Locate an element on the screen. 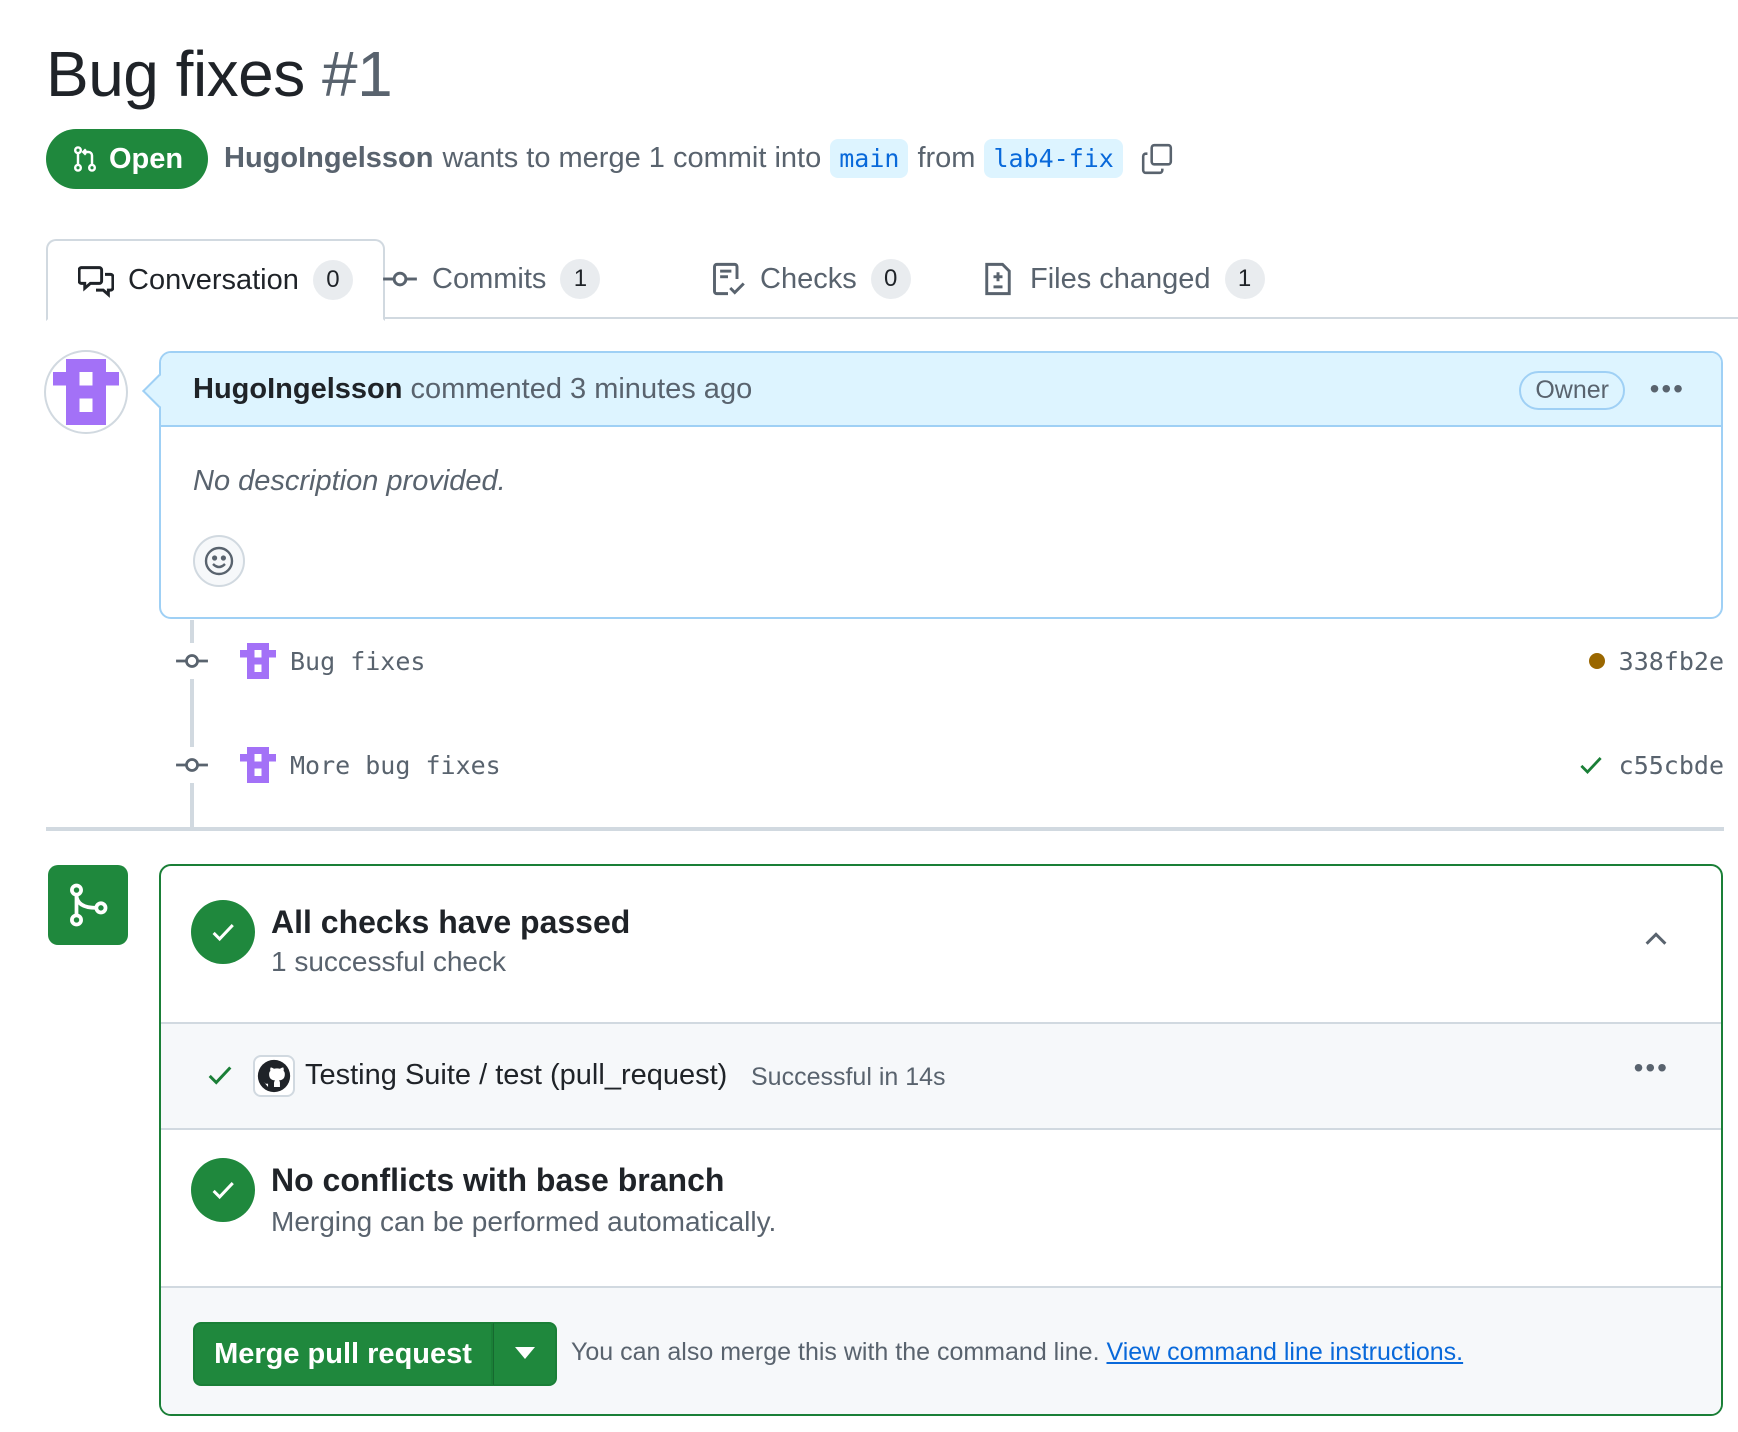 This screenshot has width=1738, height=1432. merge-pull-request-button: Merge pull request is located at coordinates (343, 1354).